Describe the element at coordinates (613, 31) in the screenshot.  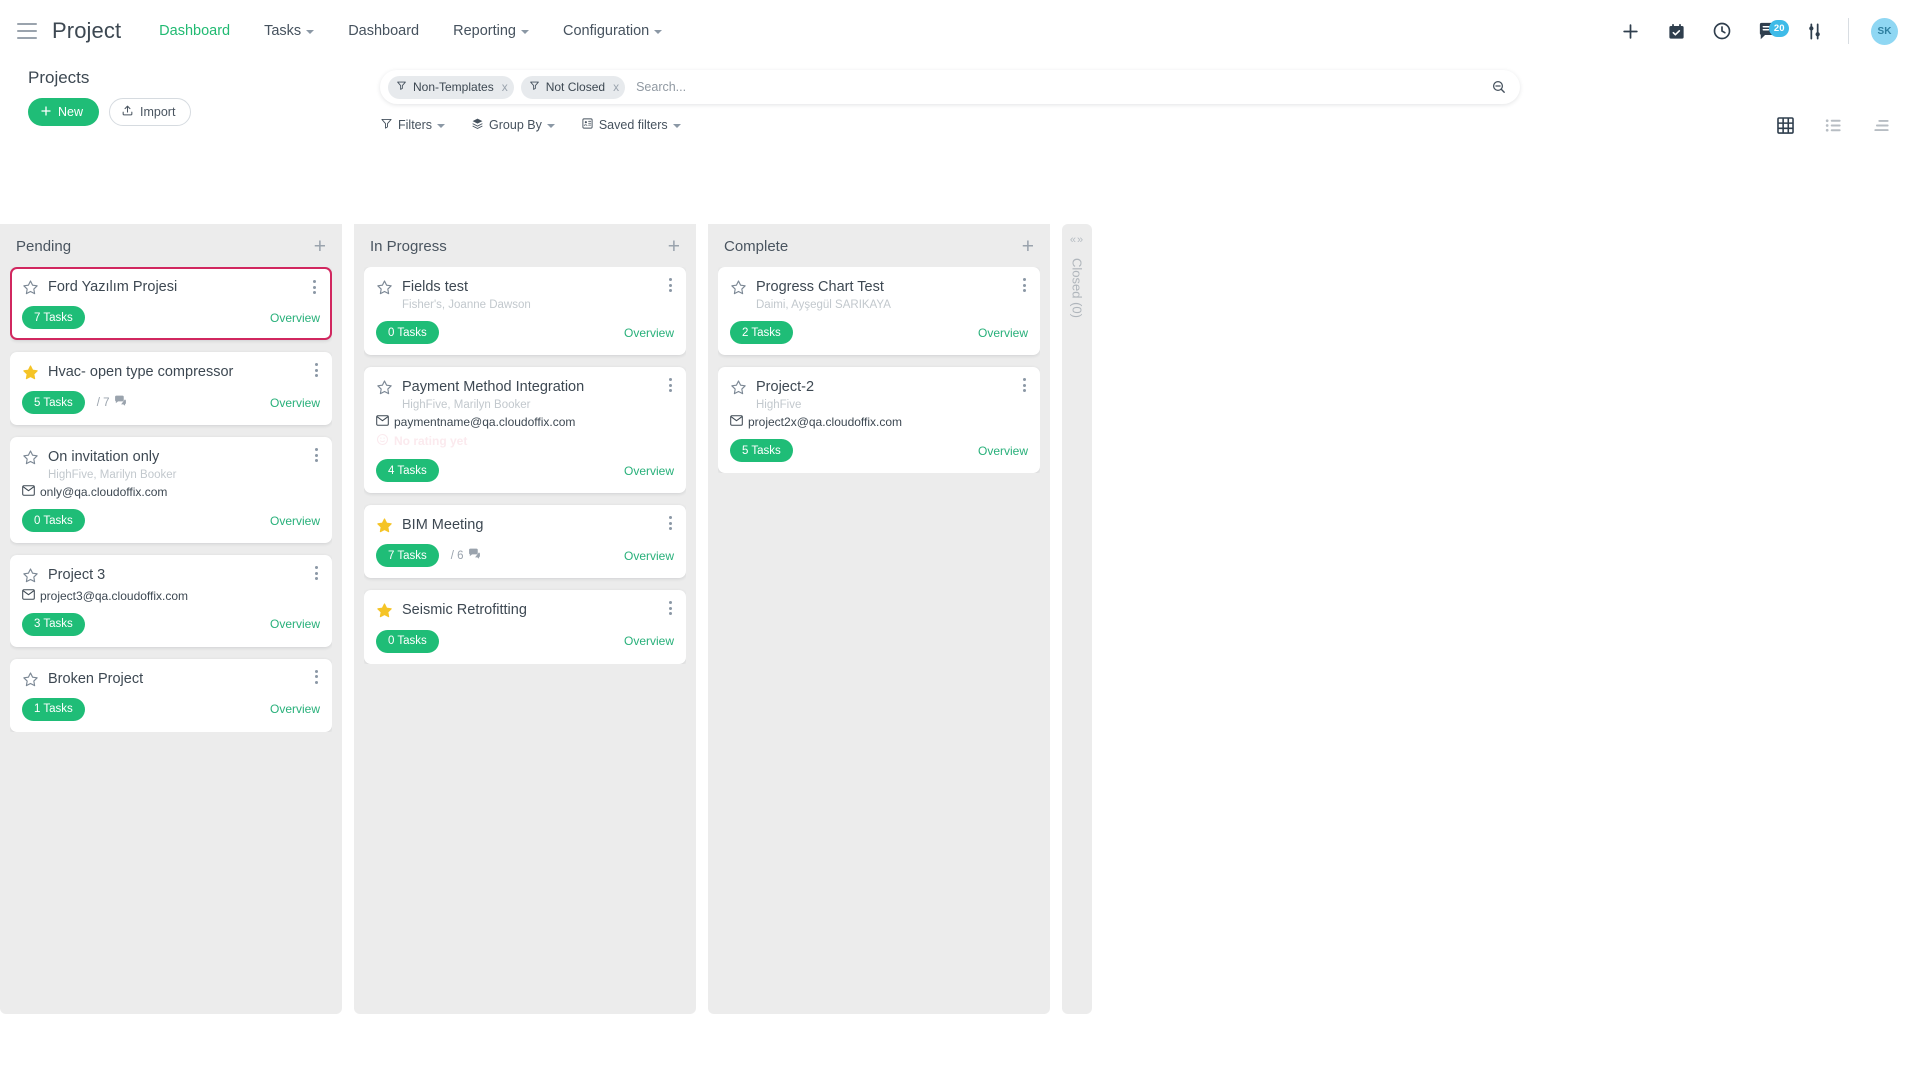
I see `nav-item-configuration-4: Configuration` at that location.